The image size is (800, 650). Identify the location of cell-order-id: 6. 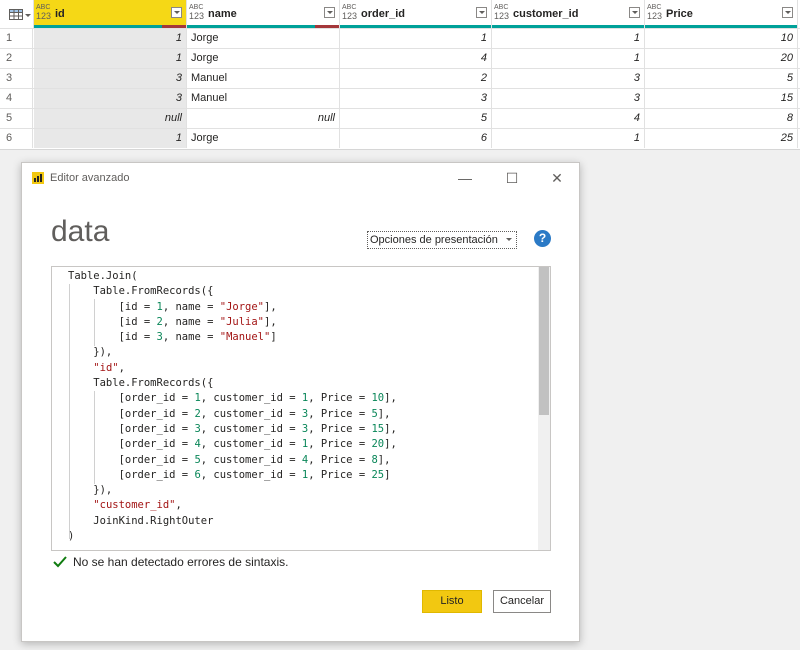
(416, 138).